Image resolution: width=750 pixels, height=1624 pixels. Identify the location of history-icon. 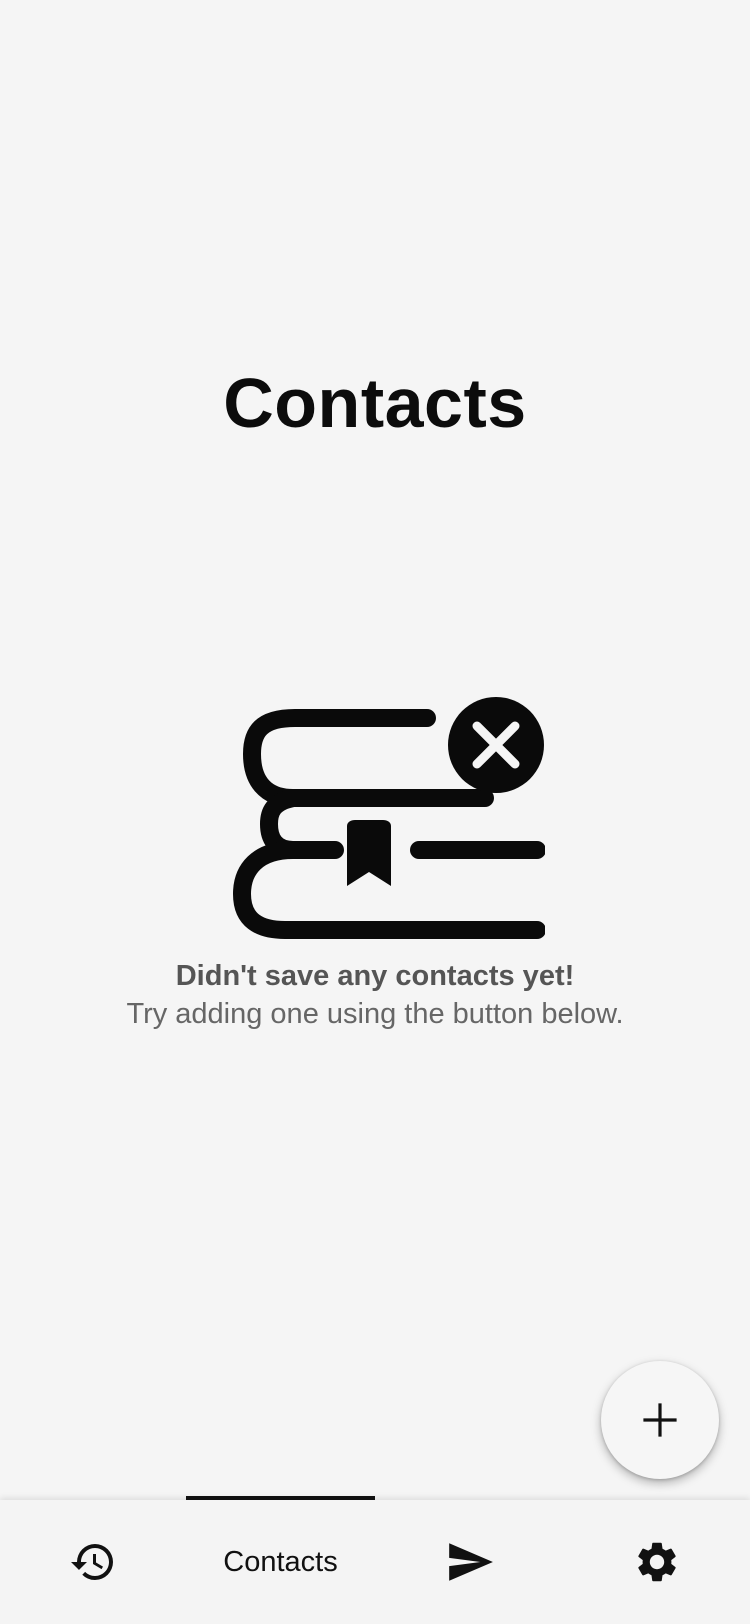
(92, 1562).